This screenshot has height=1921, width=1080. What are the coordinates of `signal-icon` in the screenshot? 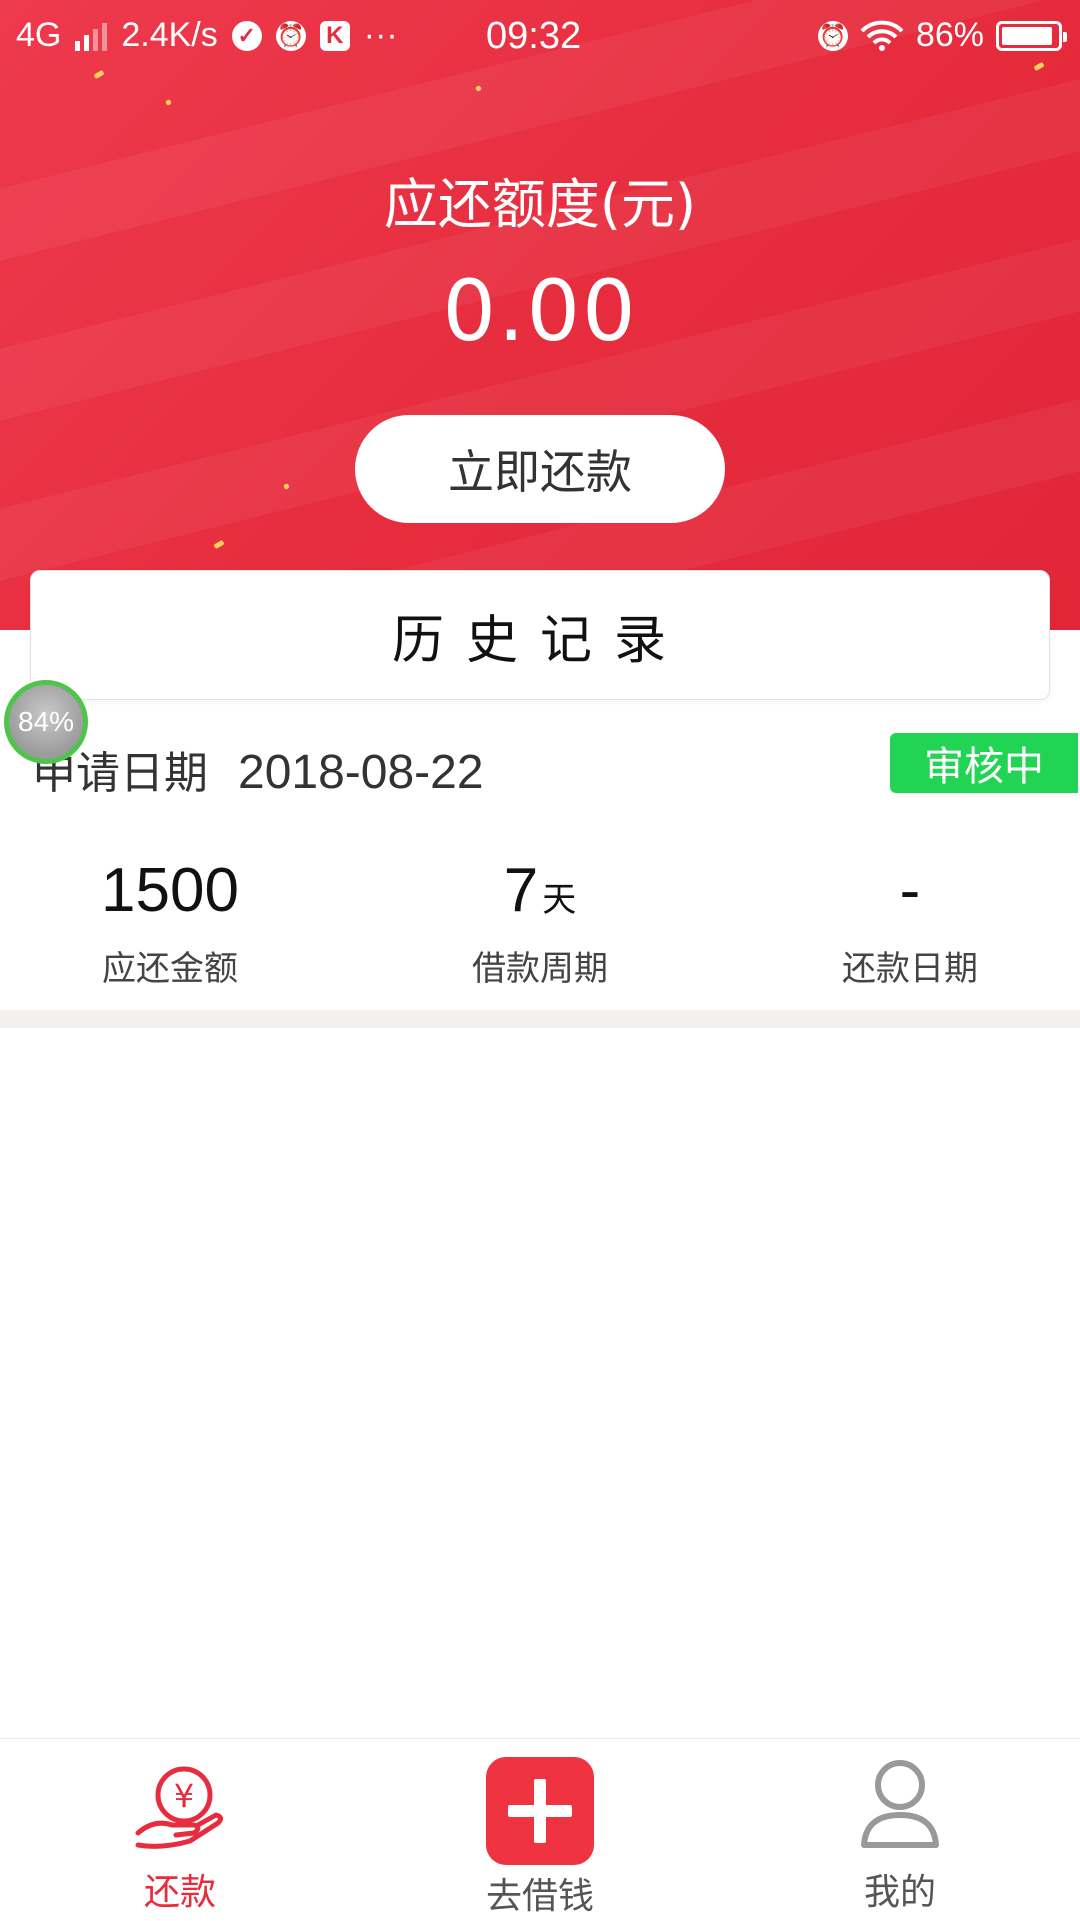 It's located at (91, 36).